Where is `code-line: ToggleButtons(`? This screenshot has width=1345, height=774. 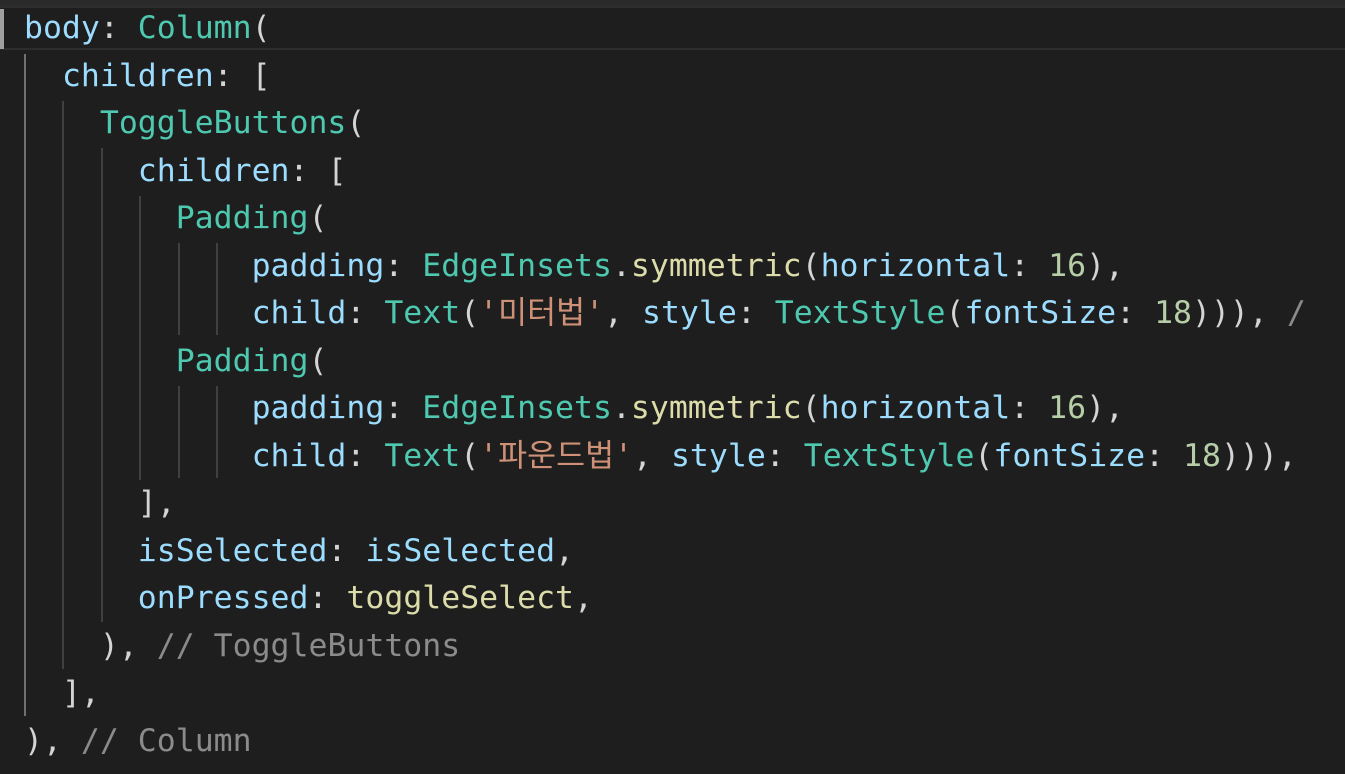 code-line: ToggleButtons( is located at coordinates (195, 124).